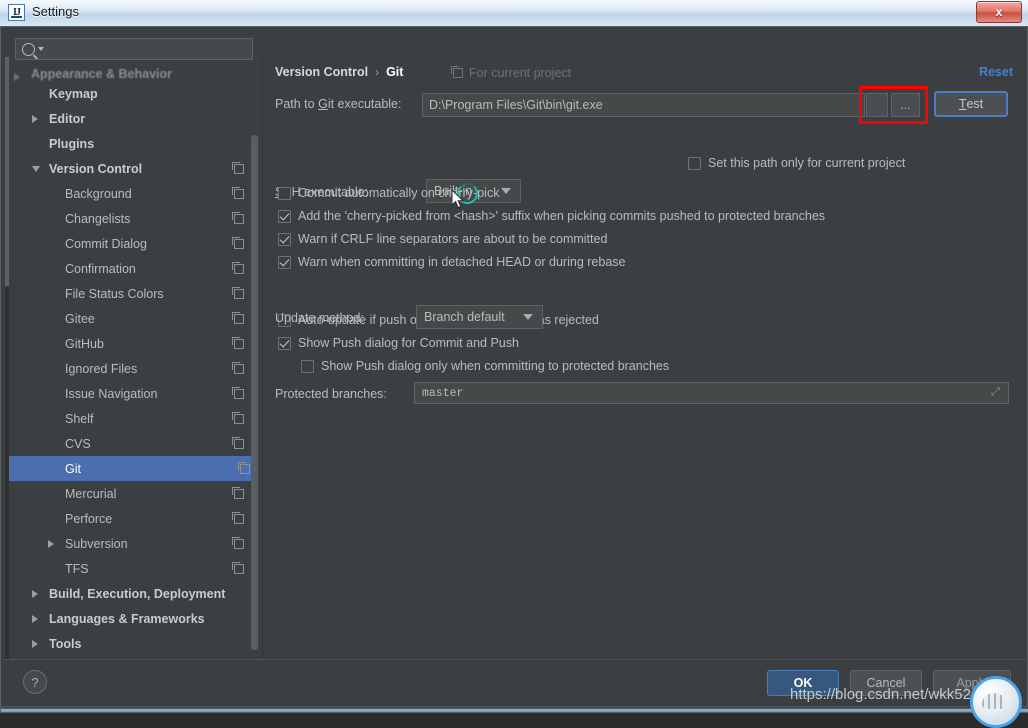  I want to click on sidebar-item-git: Git, so click(132, 468).